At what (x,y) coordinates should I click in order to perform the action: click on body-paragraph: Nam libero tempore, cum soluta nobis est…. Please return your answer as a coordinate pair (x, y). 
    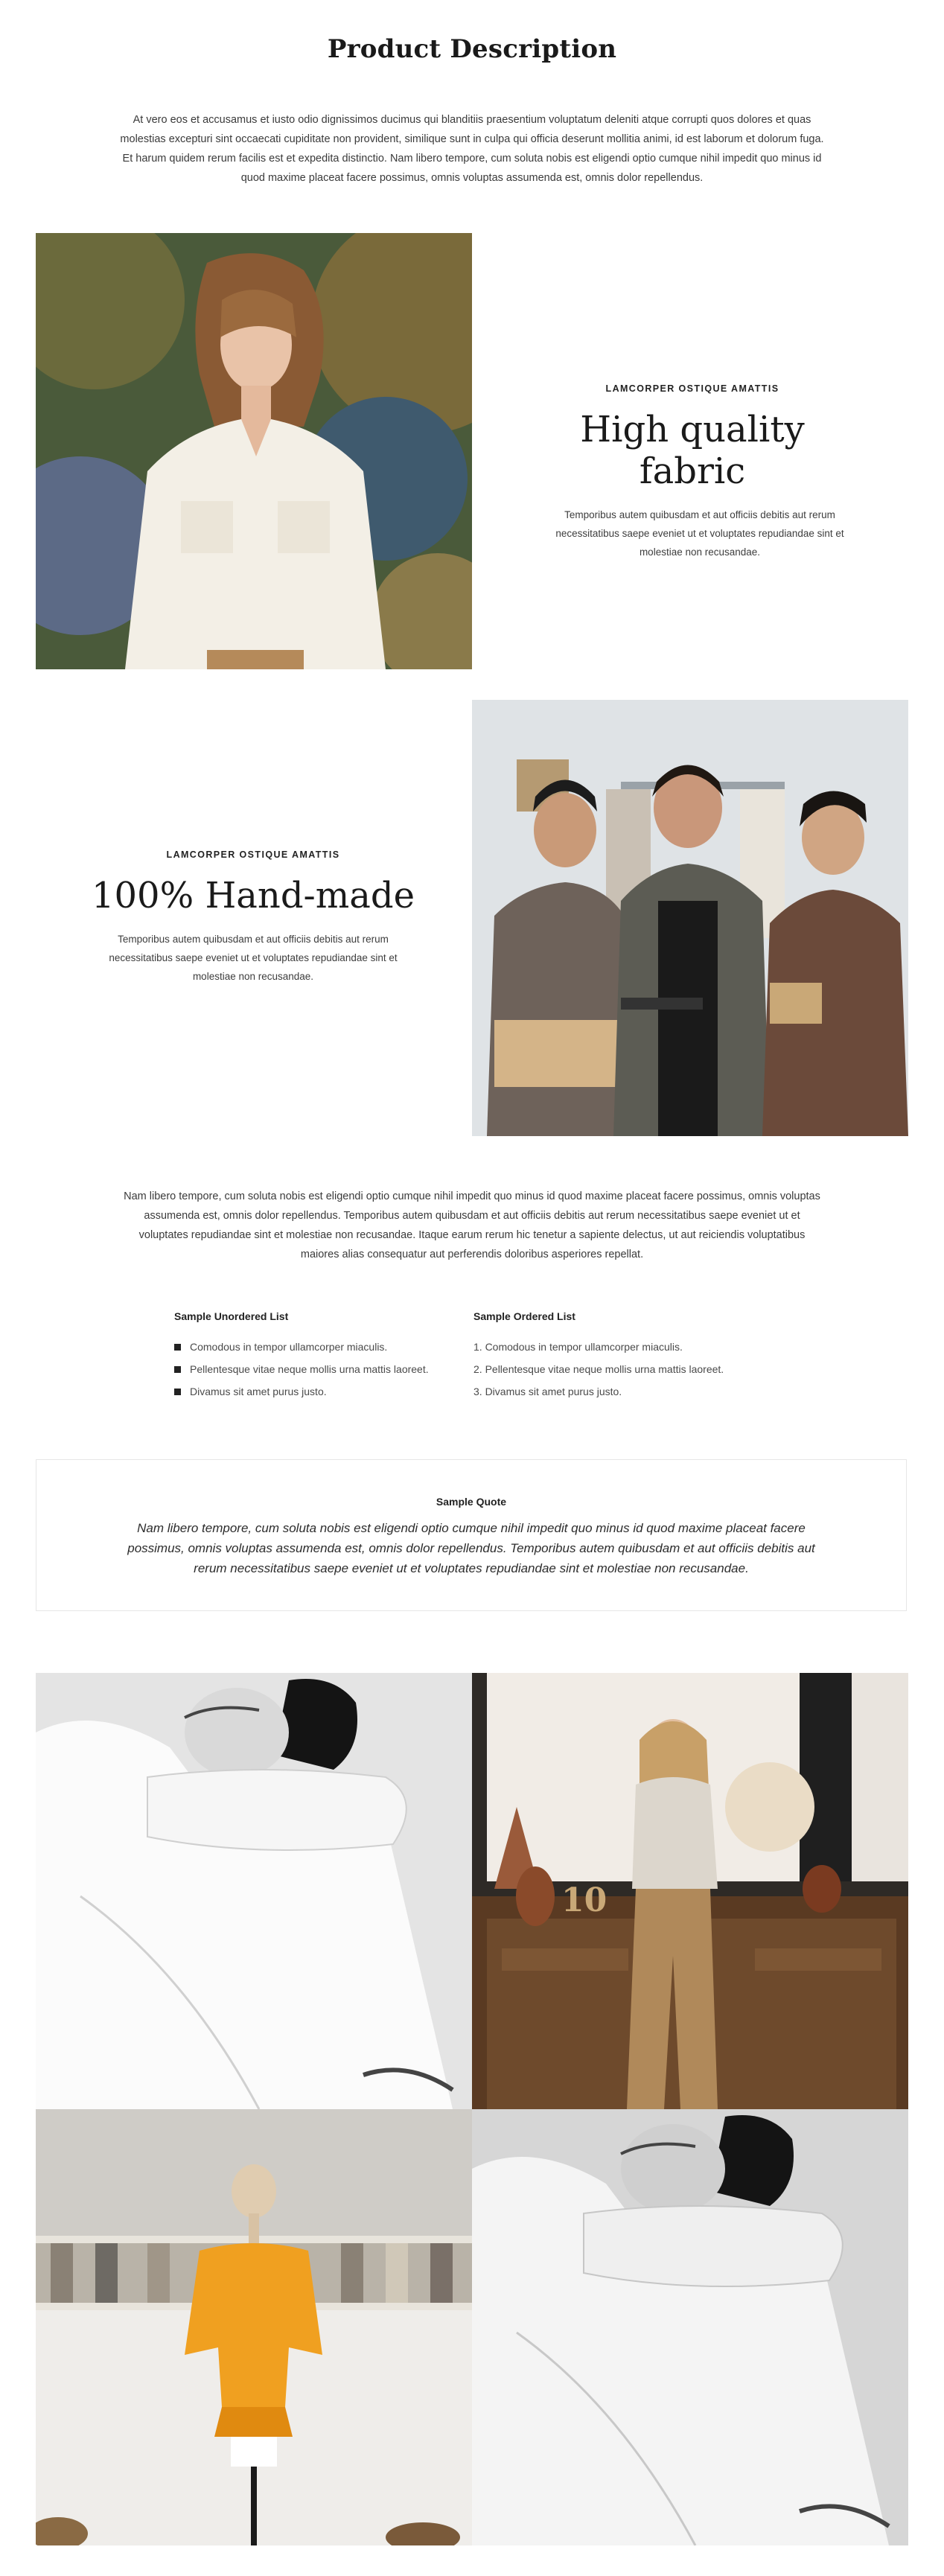
    Looking at the image, I should click on (472, 1225).